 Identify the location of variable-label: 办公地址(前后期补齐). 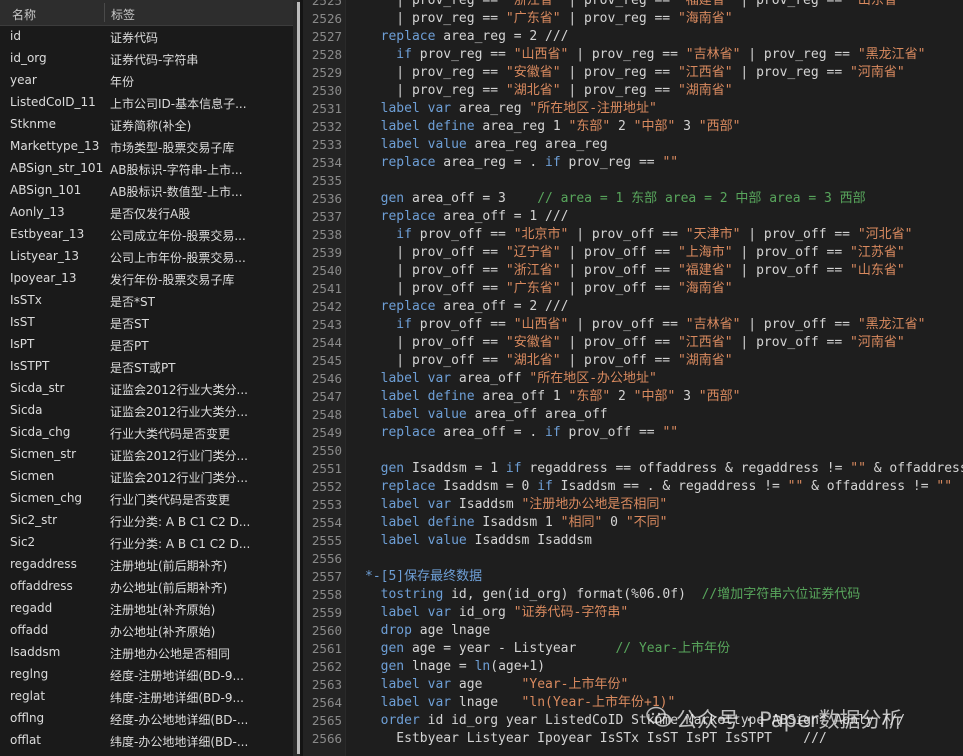
(169, 588).